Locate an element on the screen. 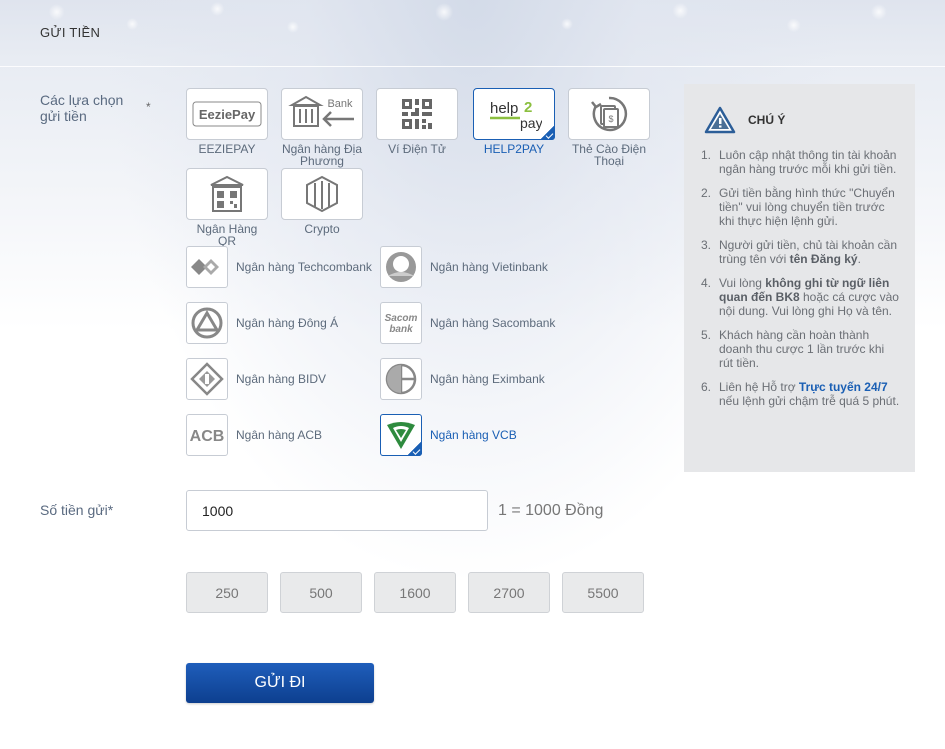 This screenshot has height=749, width=945. bank-bidv: Ngân hàng BIDV is located at coordinates (256, 379).